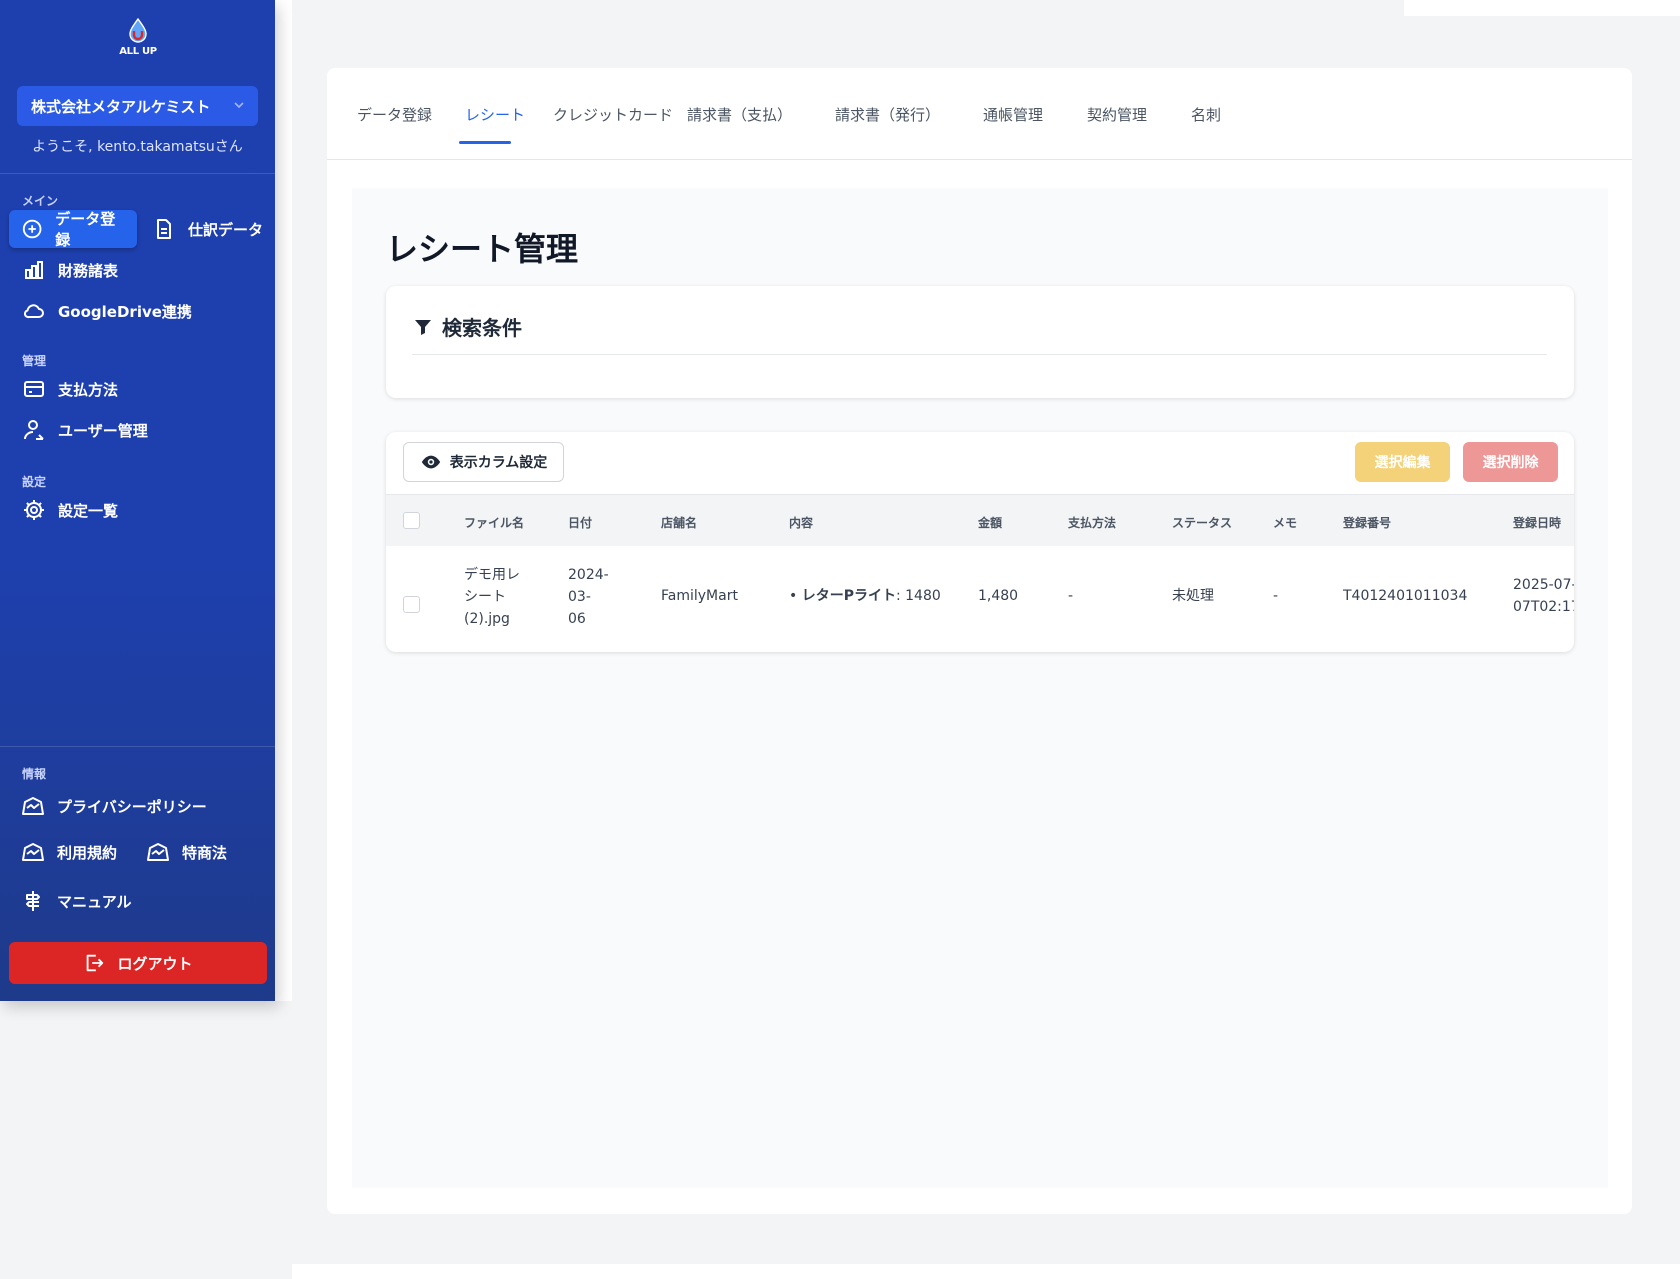 The width and height of the screenshot is (1680, 1279). I want to click on column-settings-button: 表示カラム設定, so click(483, 462).